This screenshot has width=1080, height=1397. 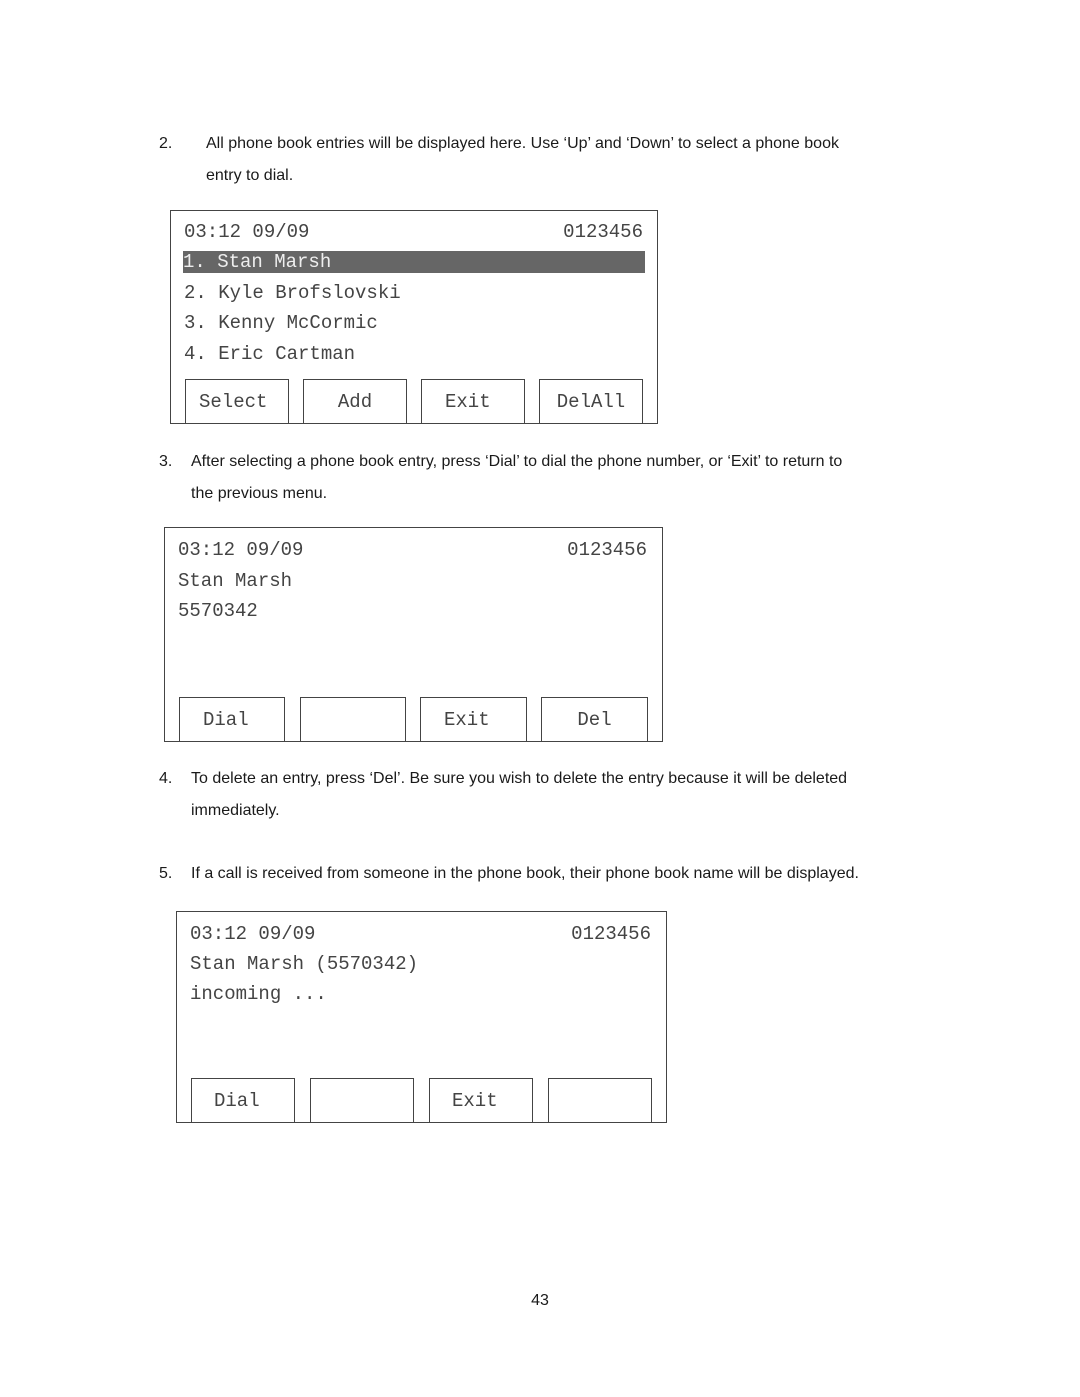 I want to click on page-number: 43, so click(x=540, y=1300).